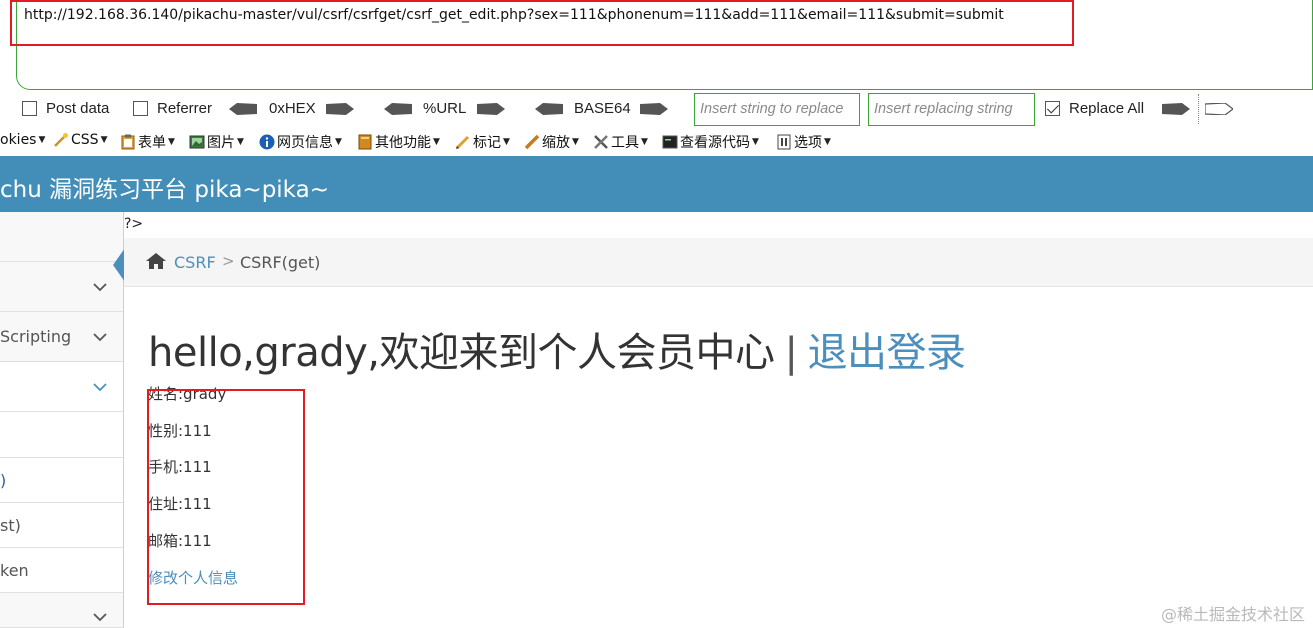 Image resolution: width=1313 pixels, height=628 pixels. What do you see at coordinates (36, 336) in the screenshot?
I see `sidebar-item-label: Scripting` at bounding box center [36, 336].